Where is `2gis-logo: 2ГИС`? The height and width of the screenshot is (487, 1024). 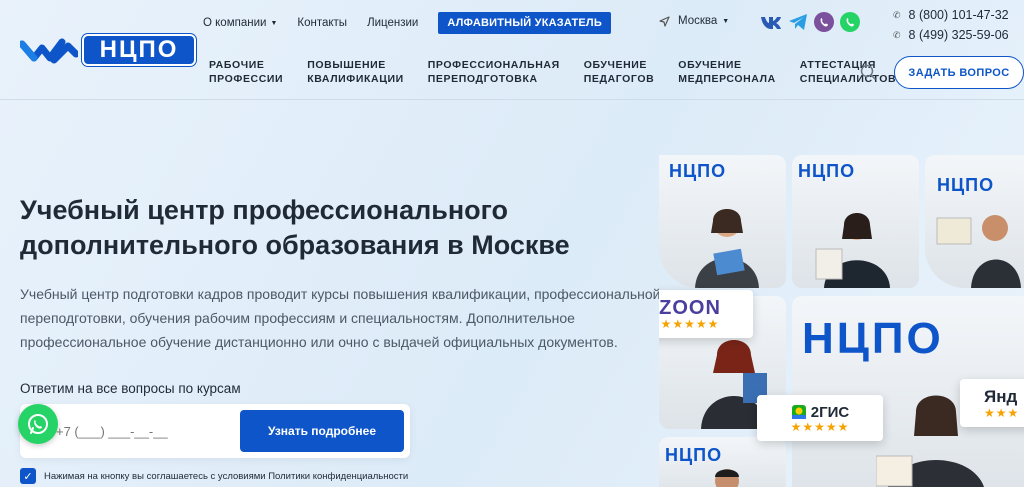 2gis-logo: 2ГИС is located at coordinates (820, 412).